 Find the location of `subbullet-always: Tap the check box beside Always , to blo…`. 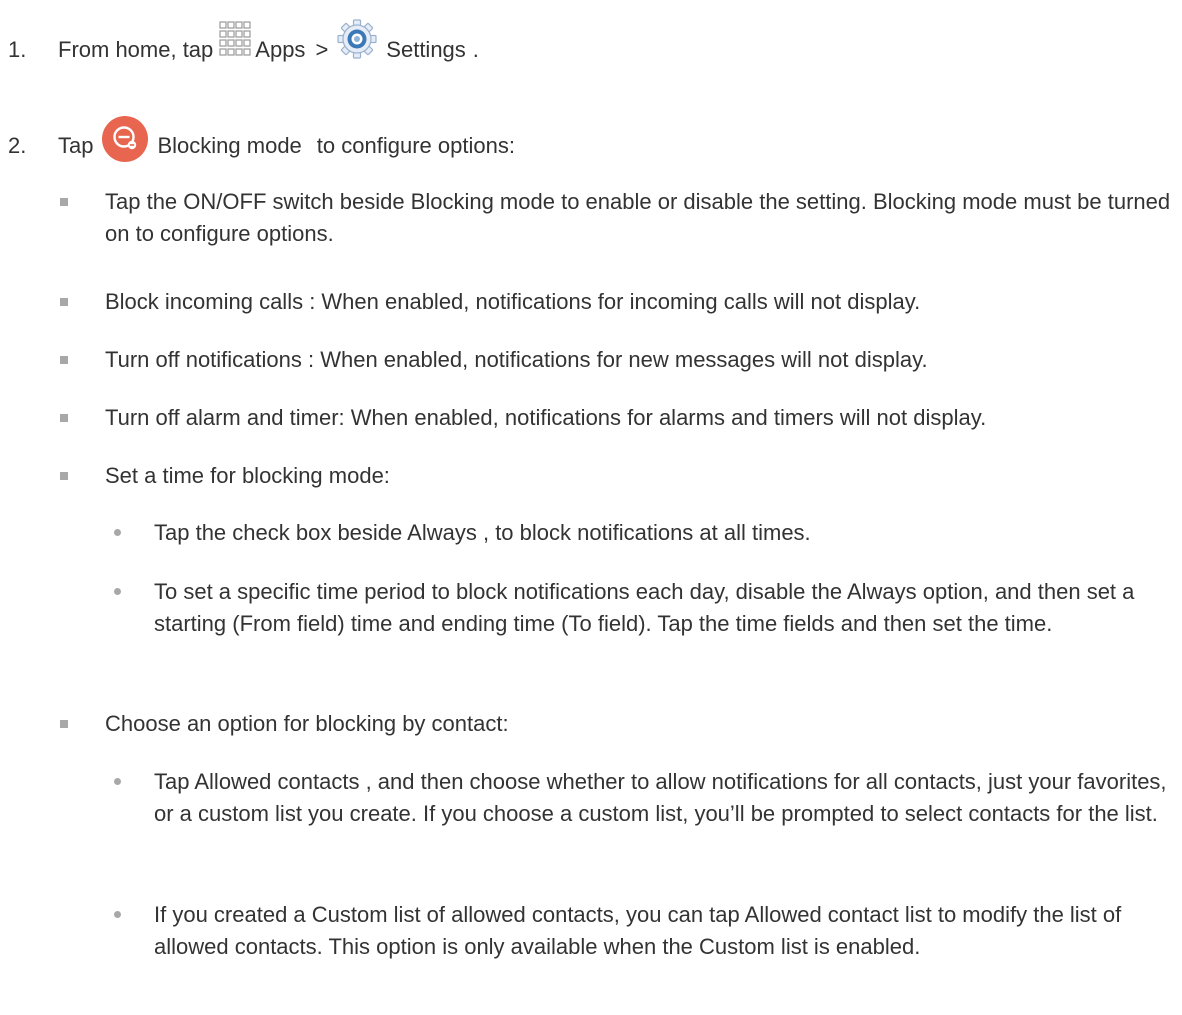

subbullet-always: Tap the check box beside Always , to blo… is located at coordinates (482, 532).